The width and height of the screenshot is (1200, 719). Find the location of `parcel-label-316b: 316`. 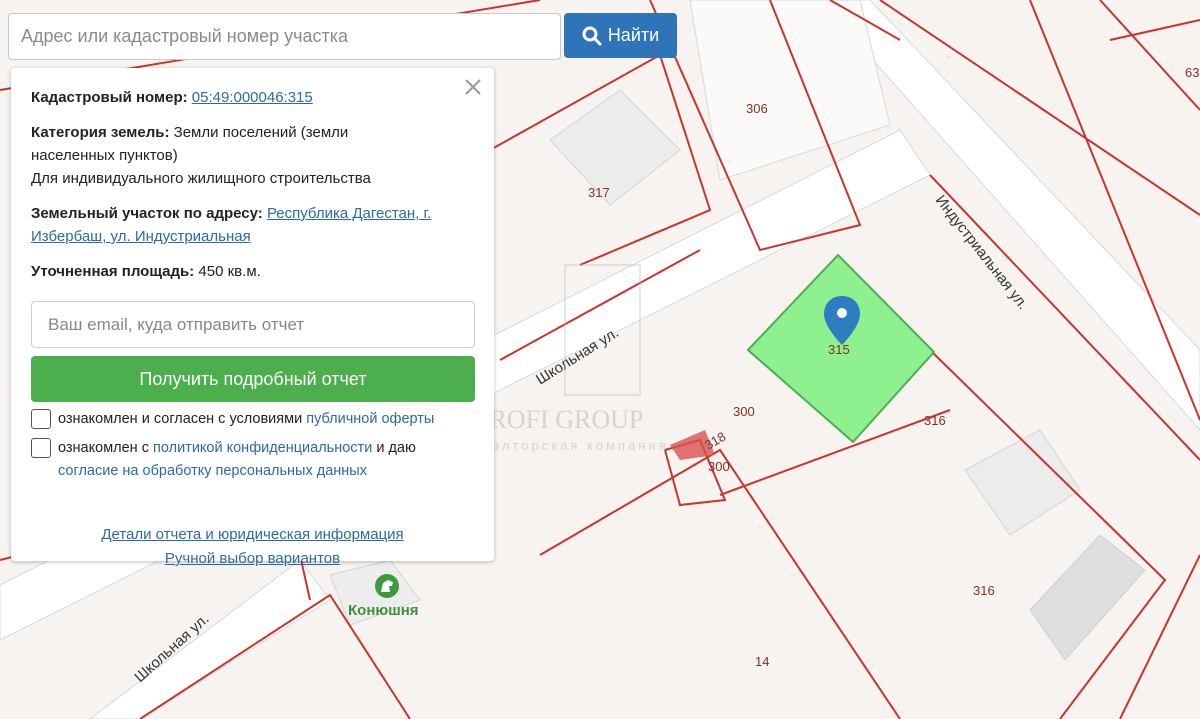

parcel-label-316b: 316 is located at coordinates (984, 590).